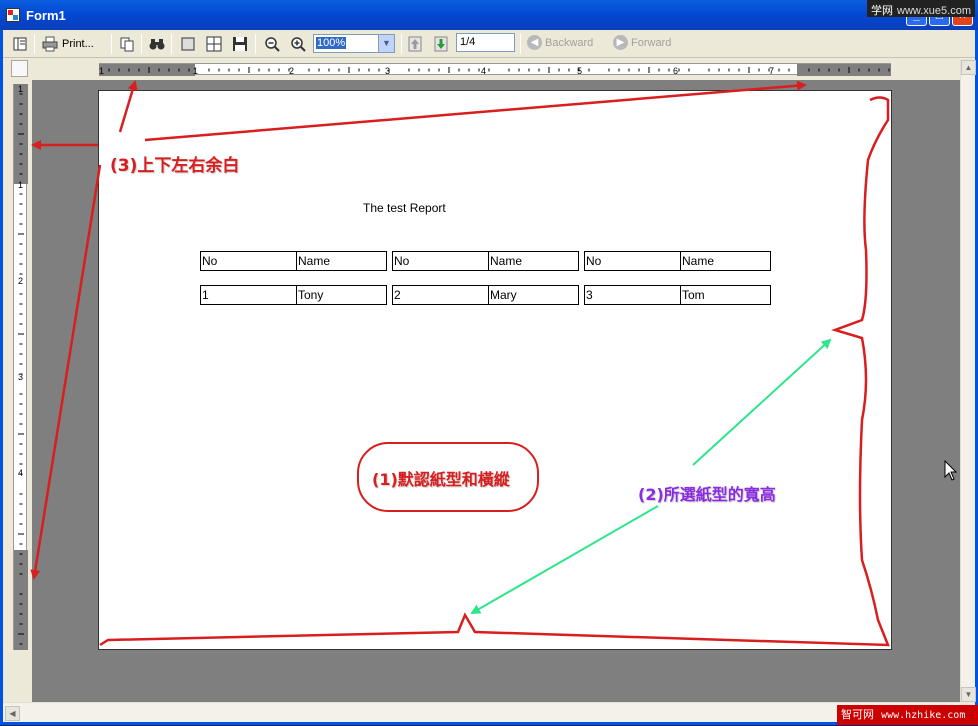 This screenshot has width=978, height=726. I want to click on window-title: Form1, so click(46, 15).